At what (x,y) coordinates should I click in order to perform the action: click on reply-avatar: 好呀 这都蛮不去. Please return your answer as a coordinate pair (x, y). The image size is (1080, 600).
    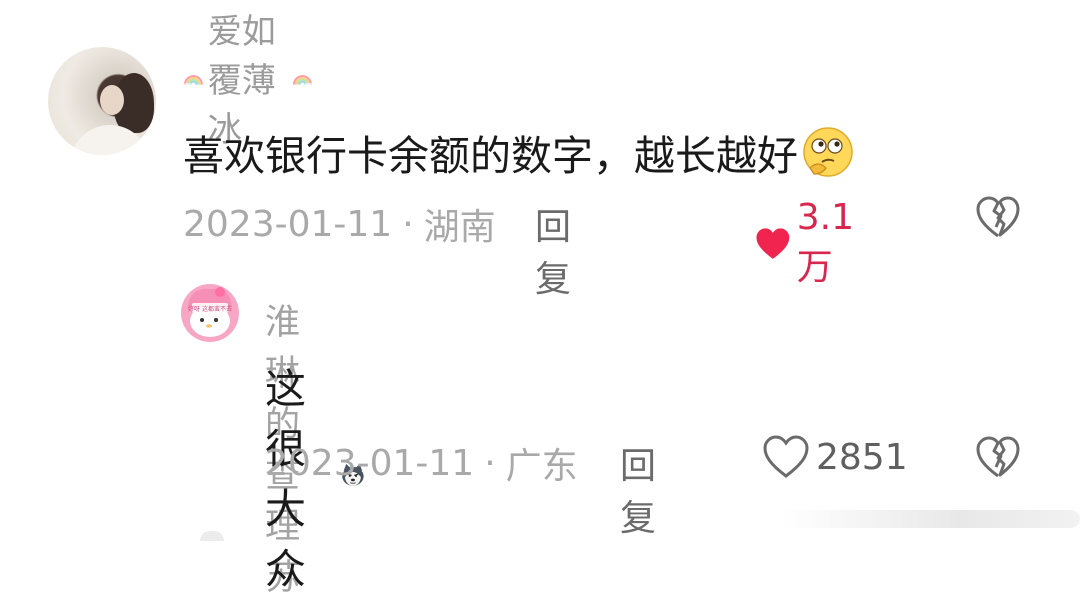
    Looking at the image, I should click on (210, 313).